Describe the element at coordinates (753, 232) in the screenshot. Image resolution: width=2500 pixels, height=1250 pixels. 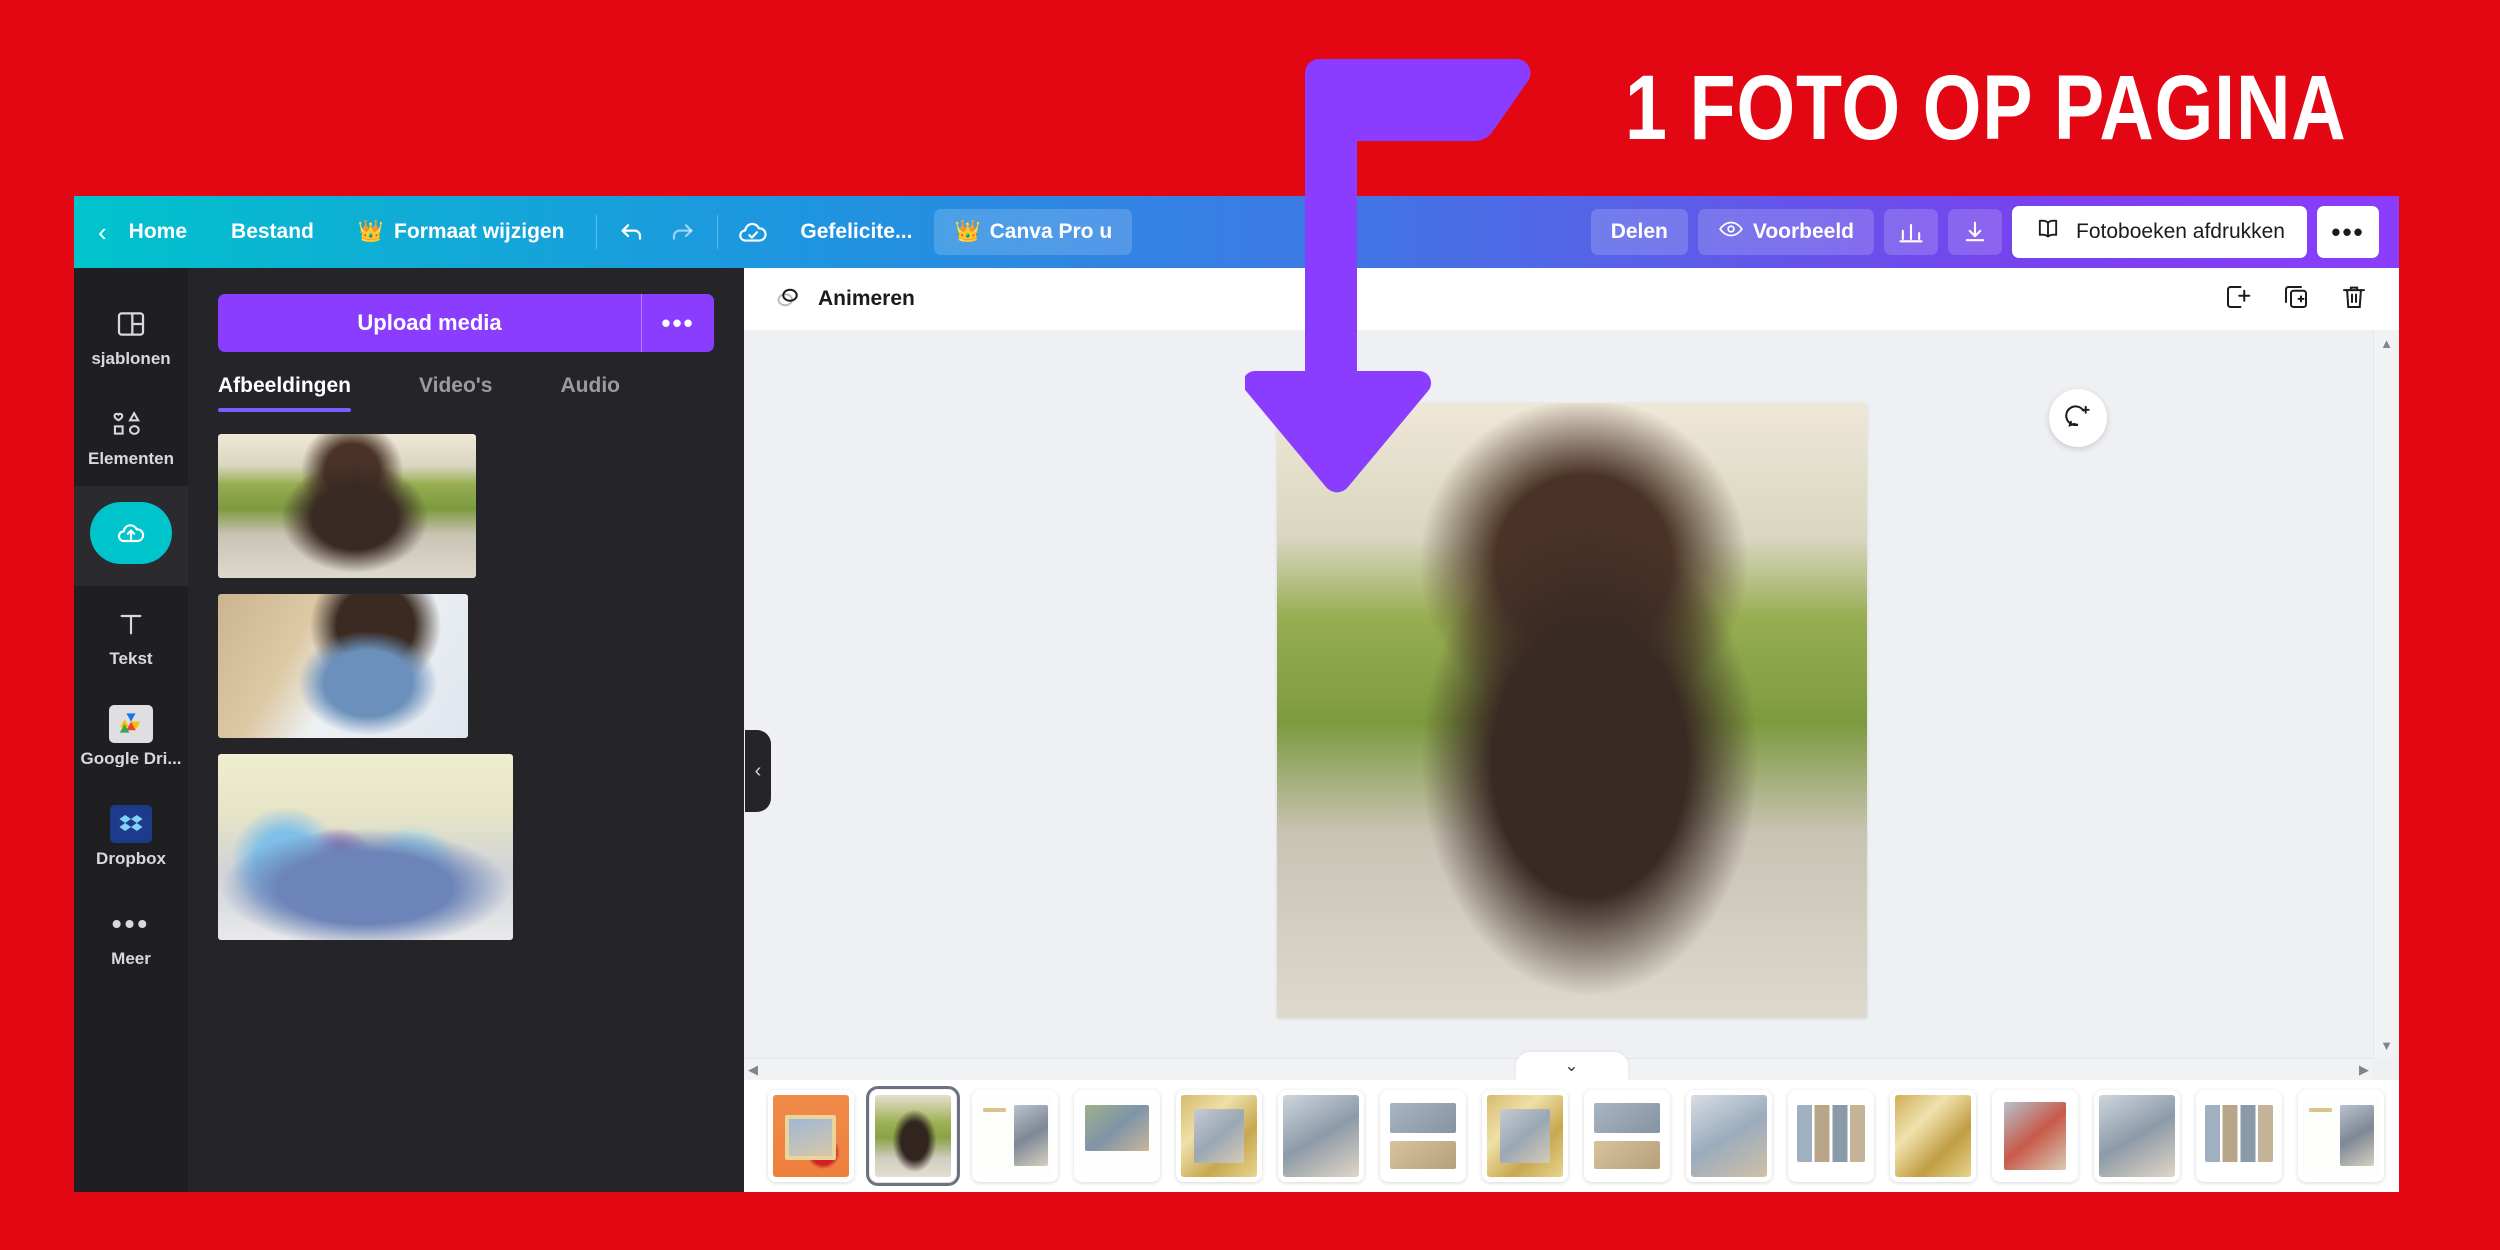
I see `cloud-check-icon` at that location.